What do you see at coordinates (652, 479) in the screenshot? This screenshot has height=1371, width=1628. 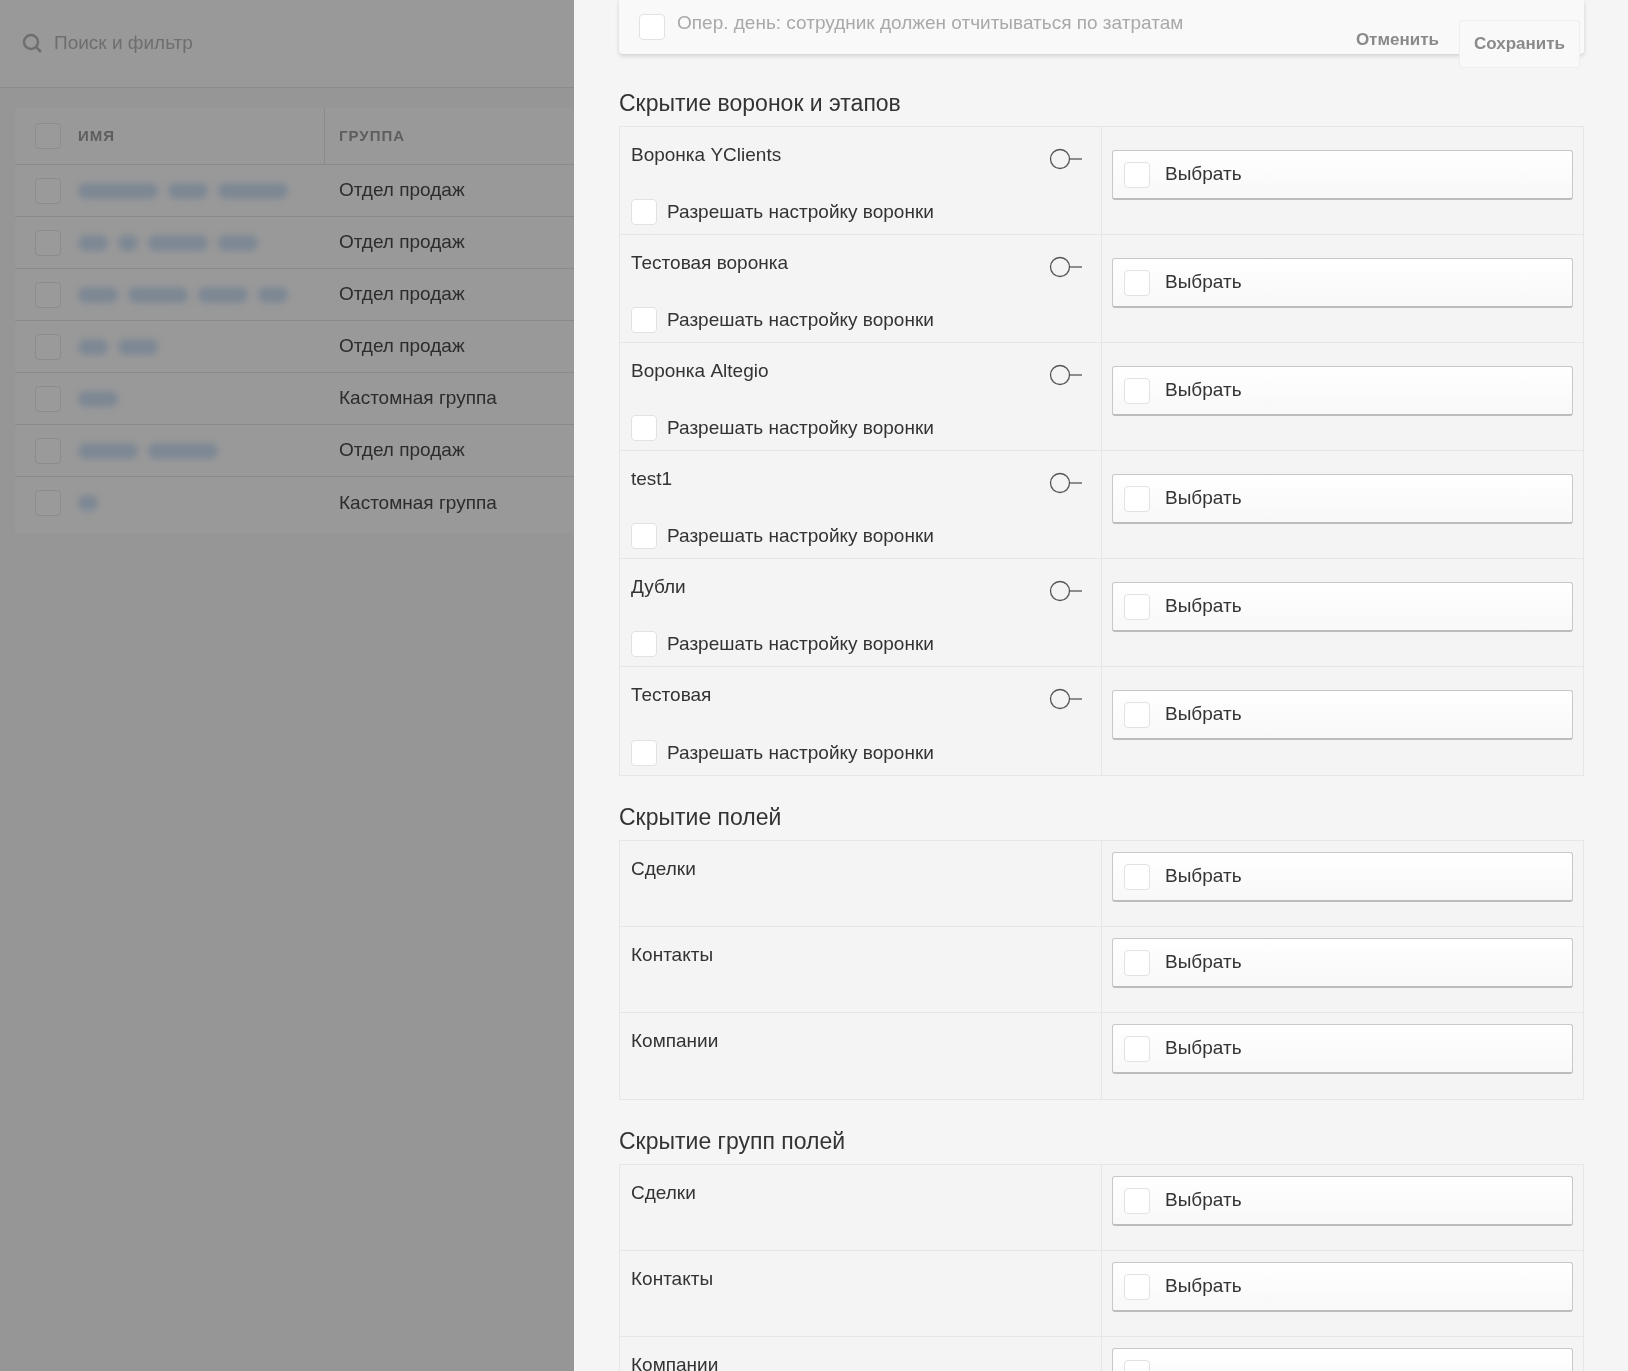 I see `funnel-name: test1` at bounding box center [652, 479].